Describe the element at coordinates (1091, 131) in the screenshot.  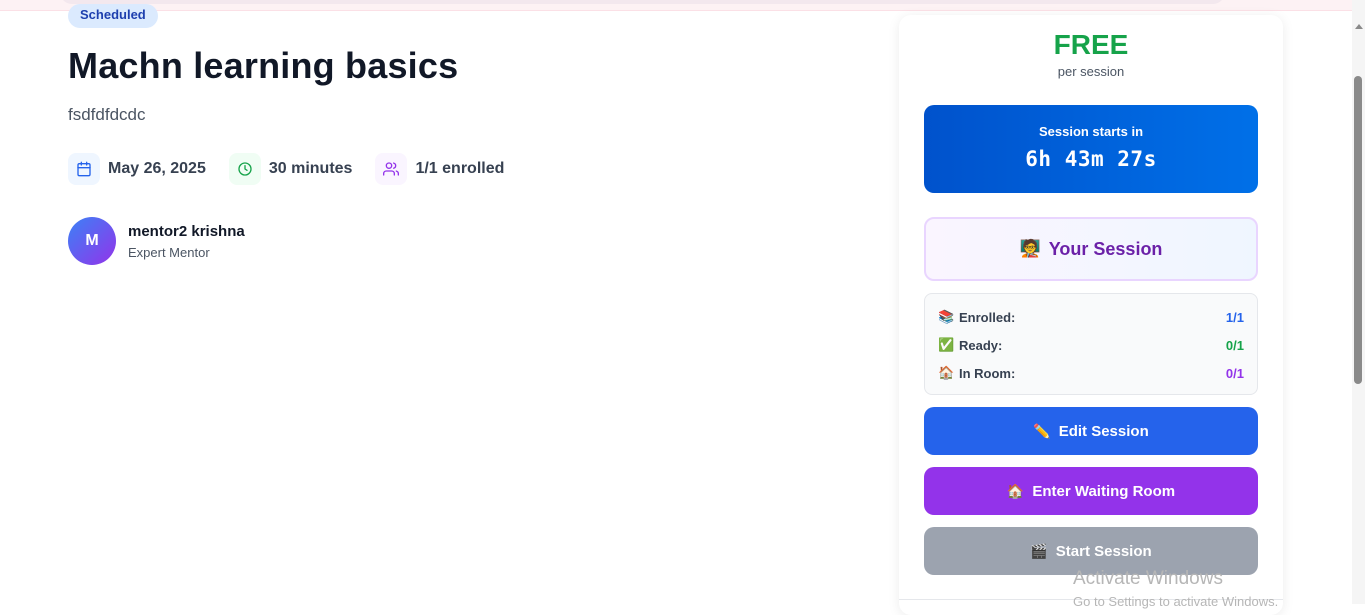
I see `countdown-label: Session starts in` at that location.